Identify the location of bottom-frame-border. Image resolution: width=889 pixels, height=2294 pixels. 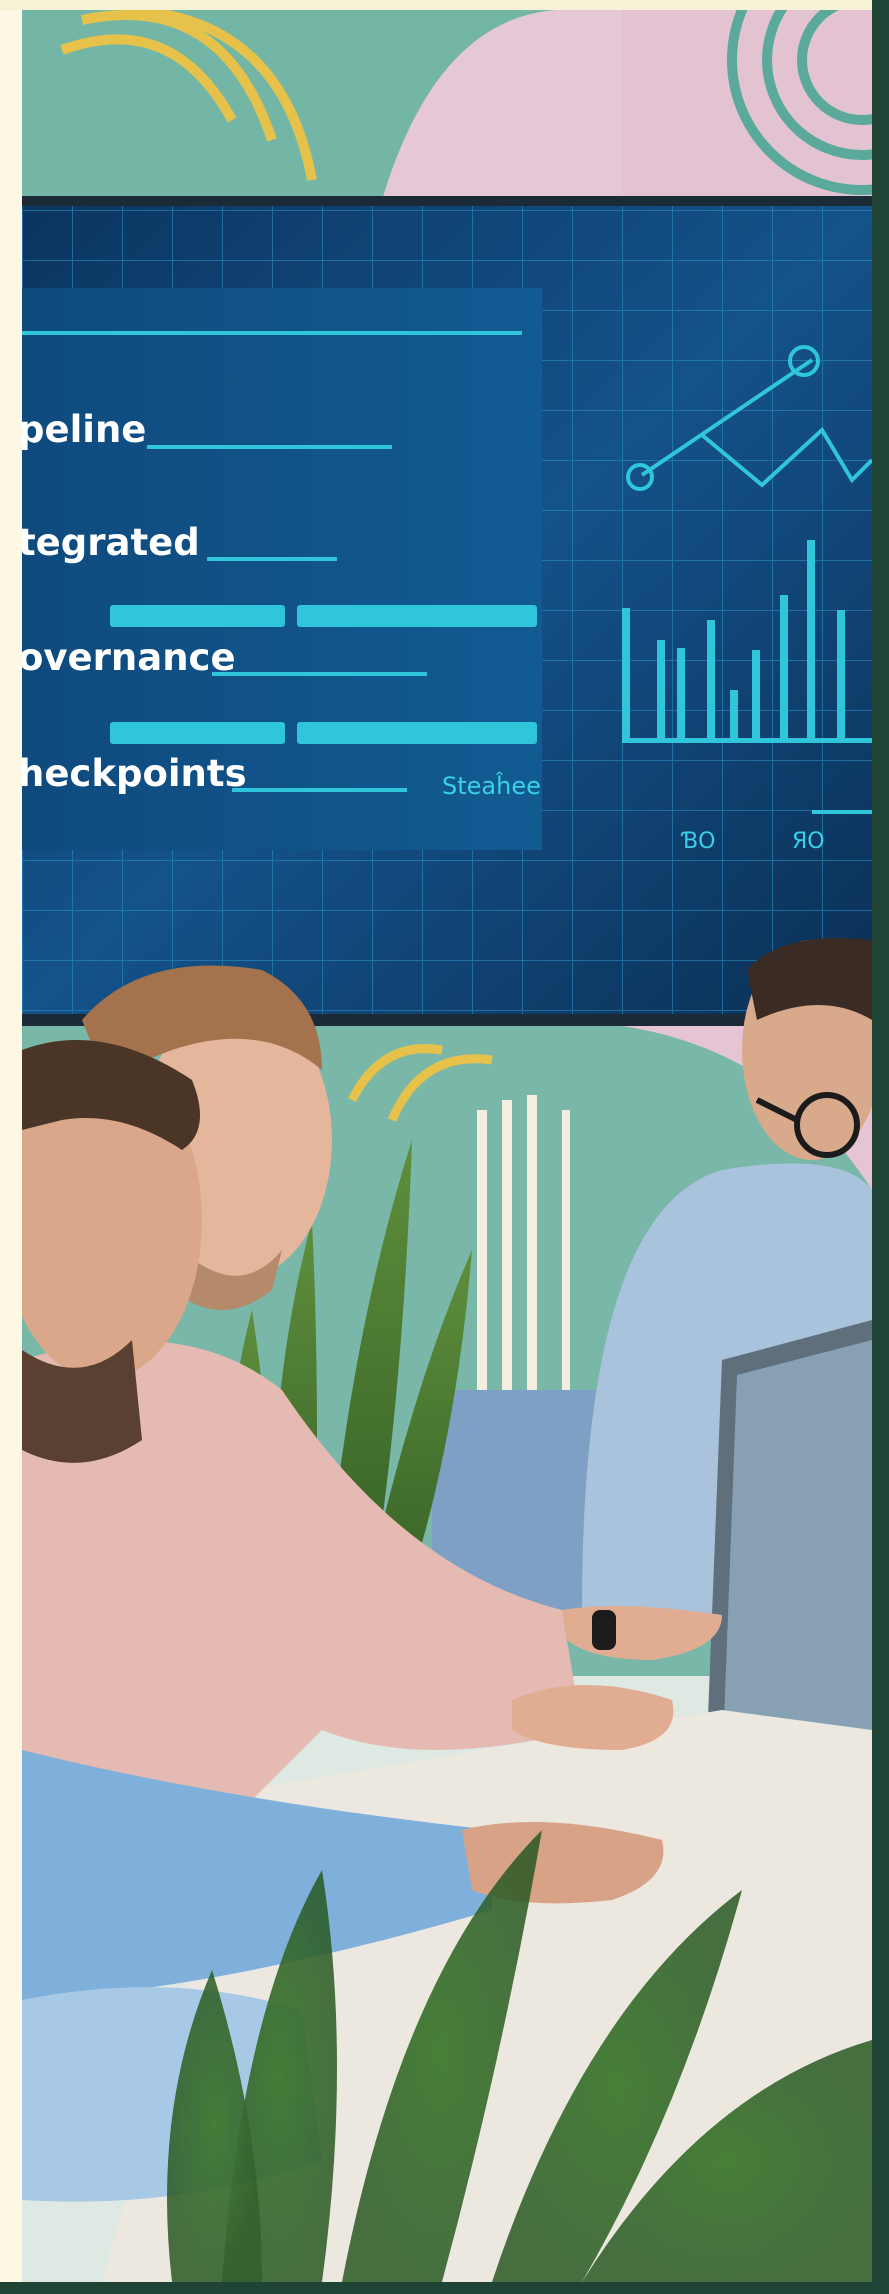
(444, 2288).